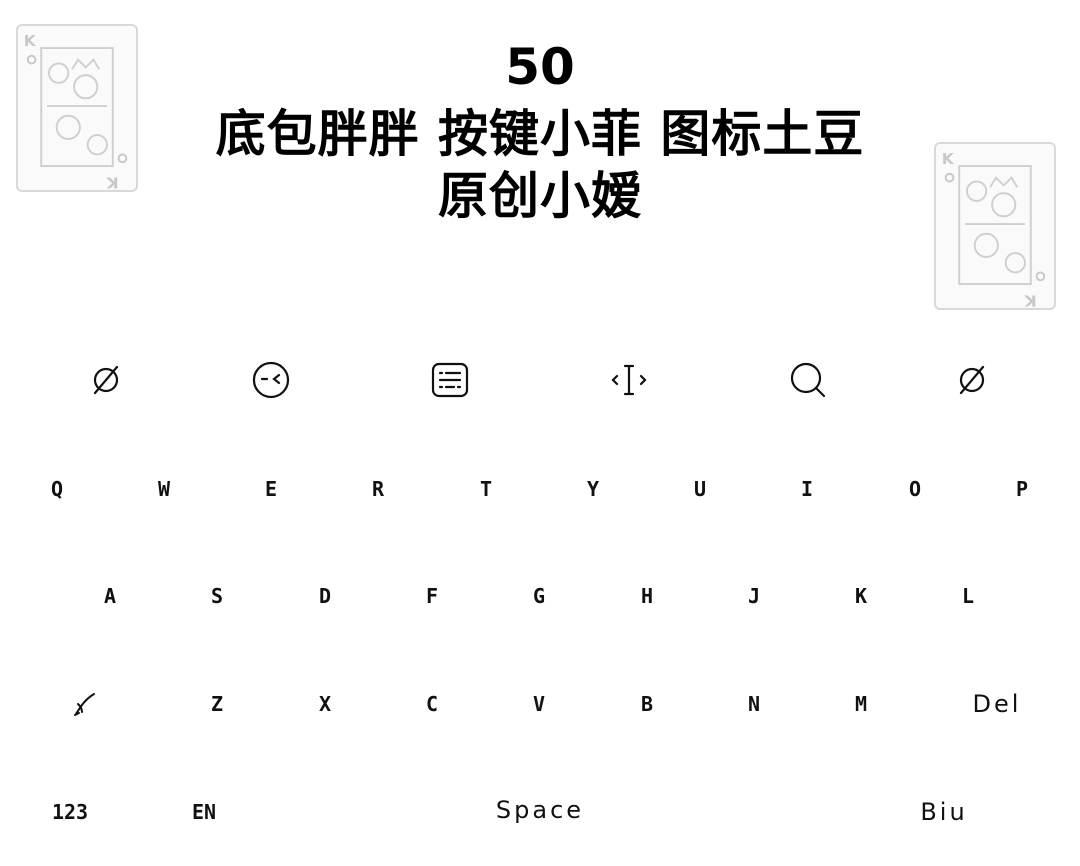 This screenshot has height=866, width=1080. I want to click on key-j: J, so click(754, 596).